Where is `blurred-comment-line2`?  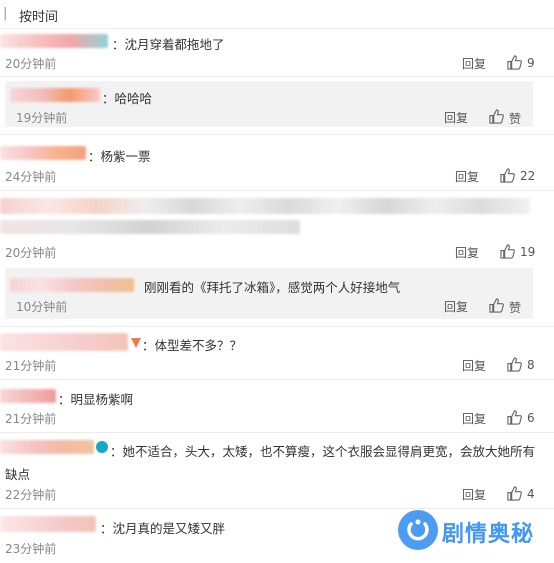 blurred-comment-line2 is located at coordinates (150, 227).